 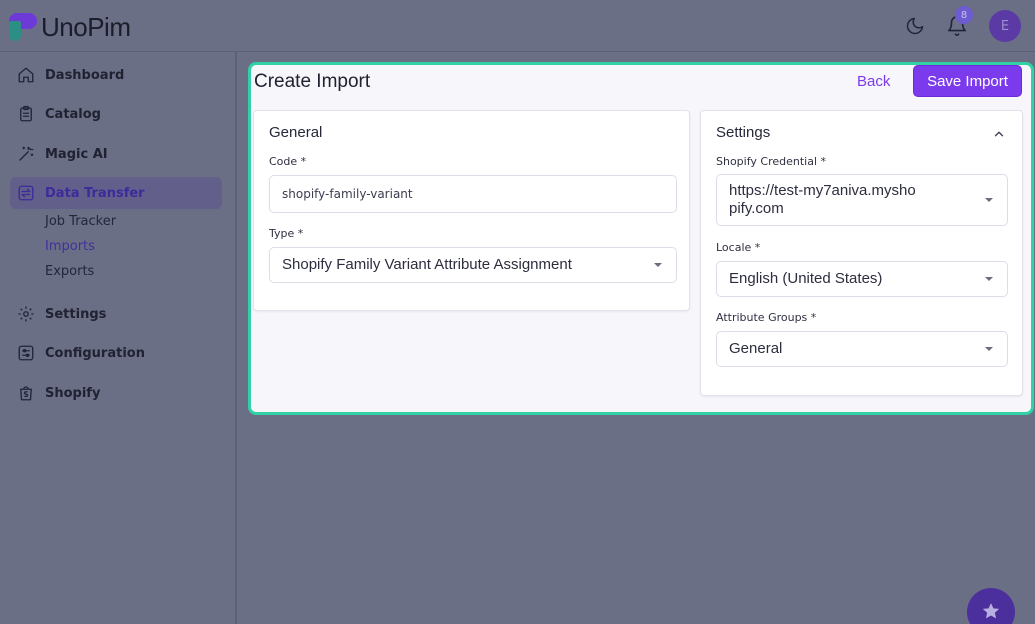 What do you see at coordinates (771, 161) in the screenshot?
I see `shopify-credential-label: Shopify Credential *` at bounding box center [771, 161].